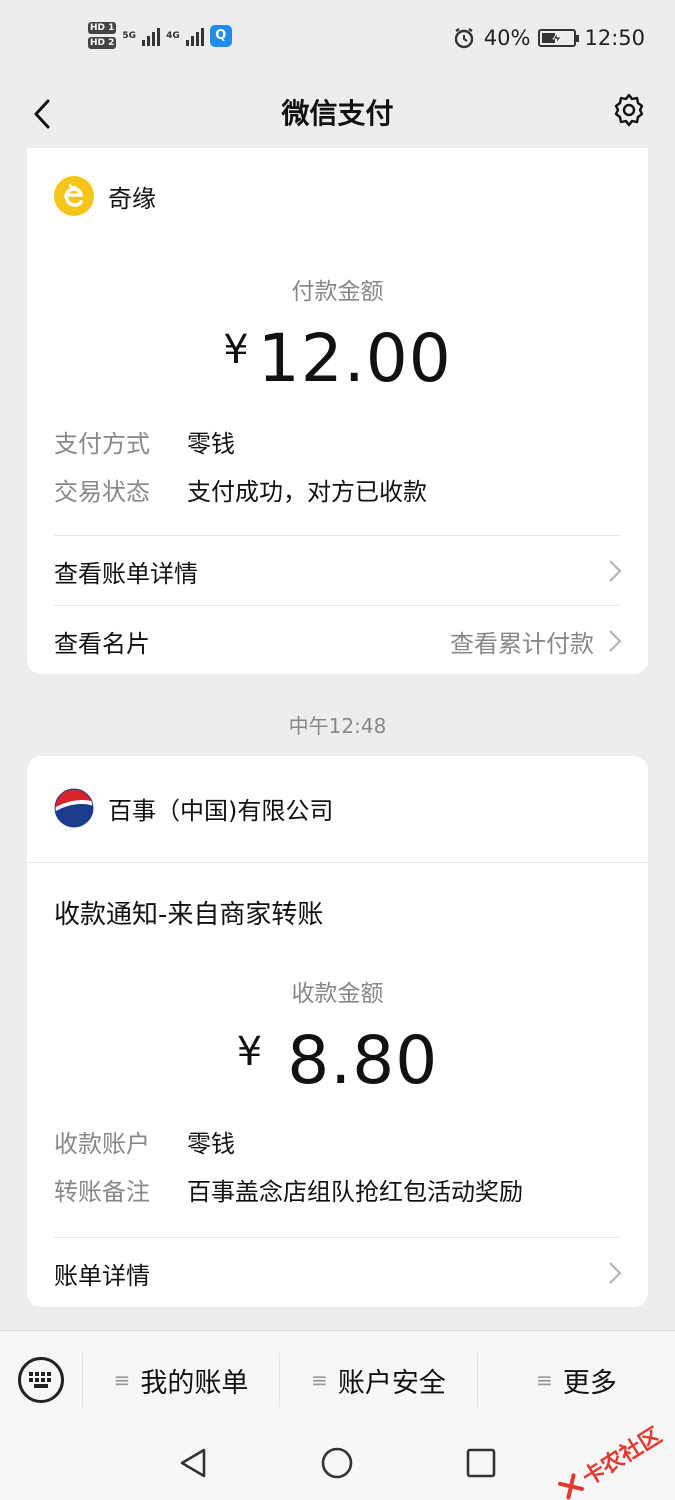  Describe the element at coordinates (105, 196) in the screenshot. I see `merchant-header: 奇缘` at that location.